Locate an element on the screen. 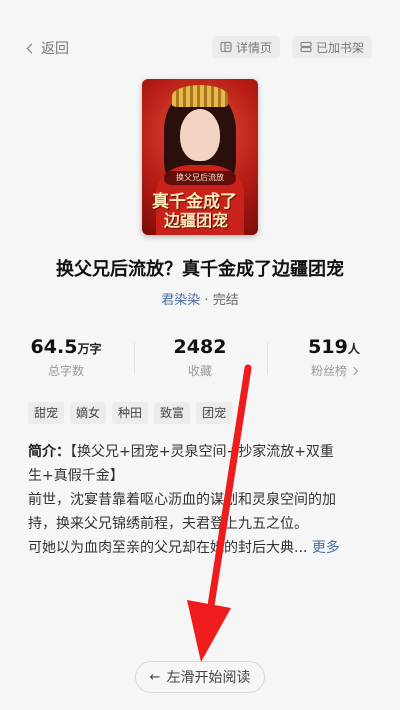 The width and height of the screenshot is (400, 710). stat-word-count: 64.5万字 总字数 is located at coordinates (66, 357).